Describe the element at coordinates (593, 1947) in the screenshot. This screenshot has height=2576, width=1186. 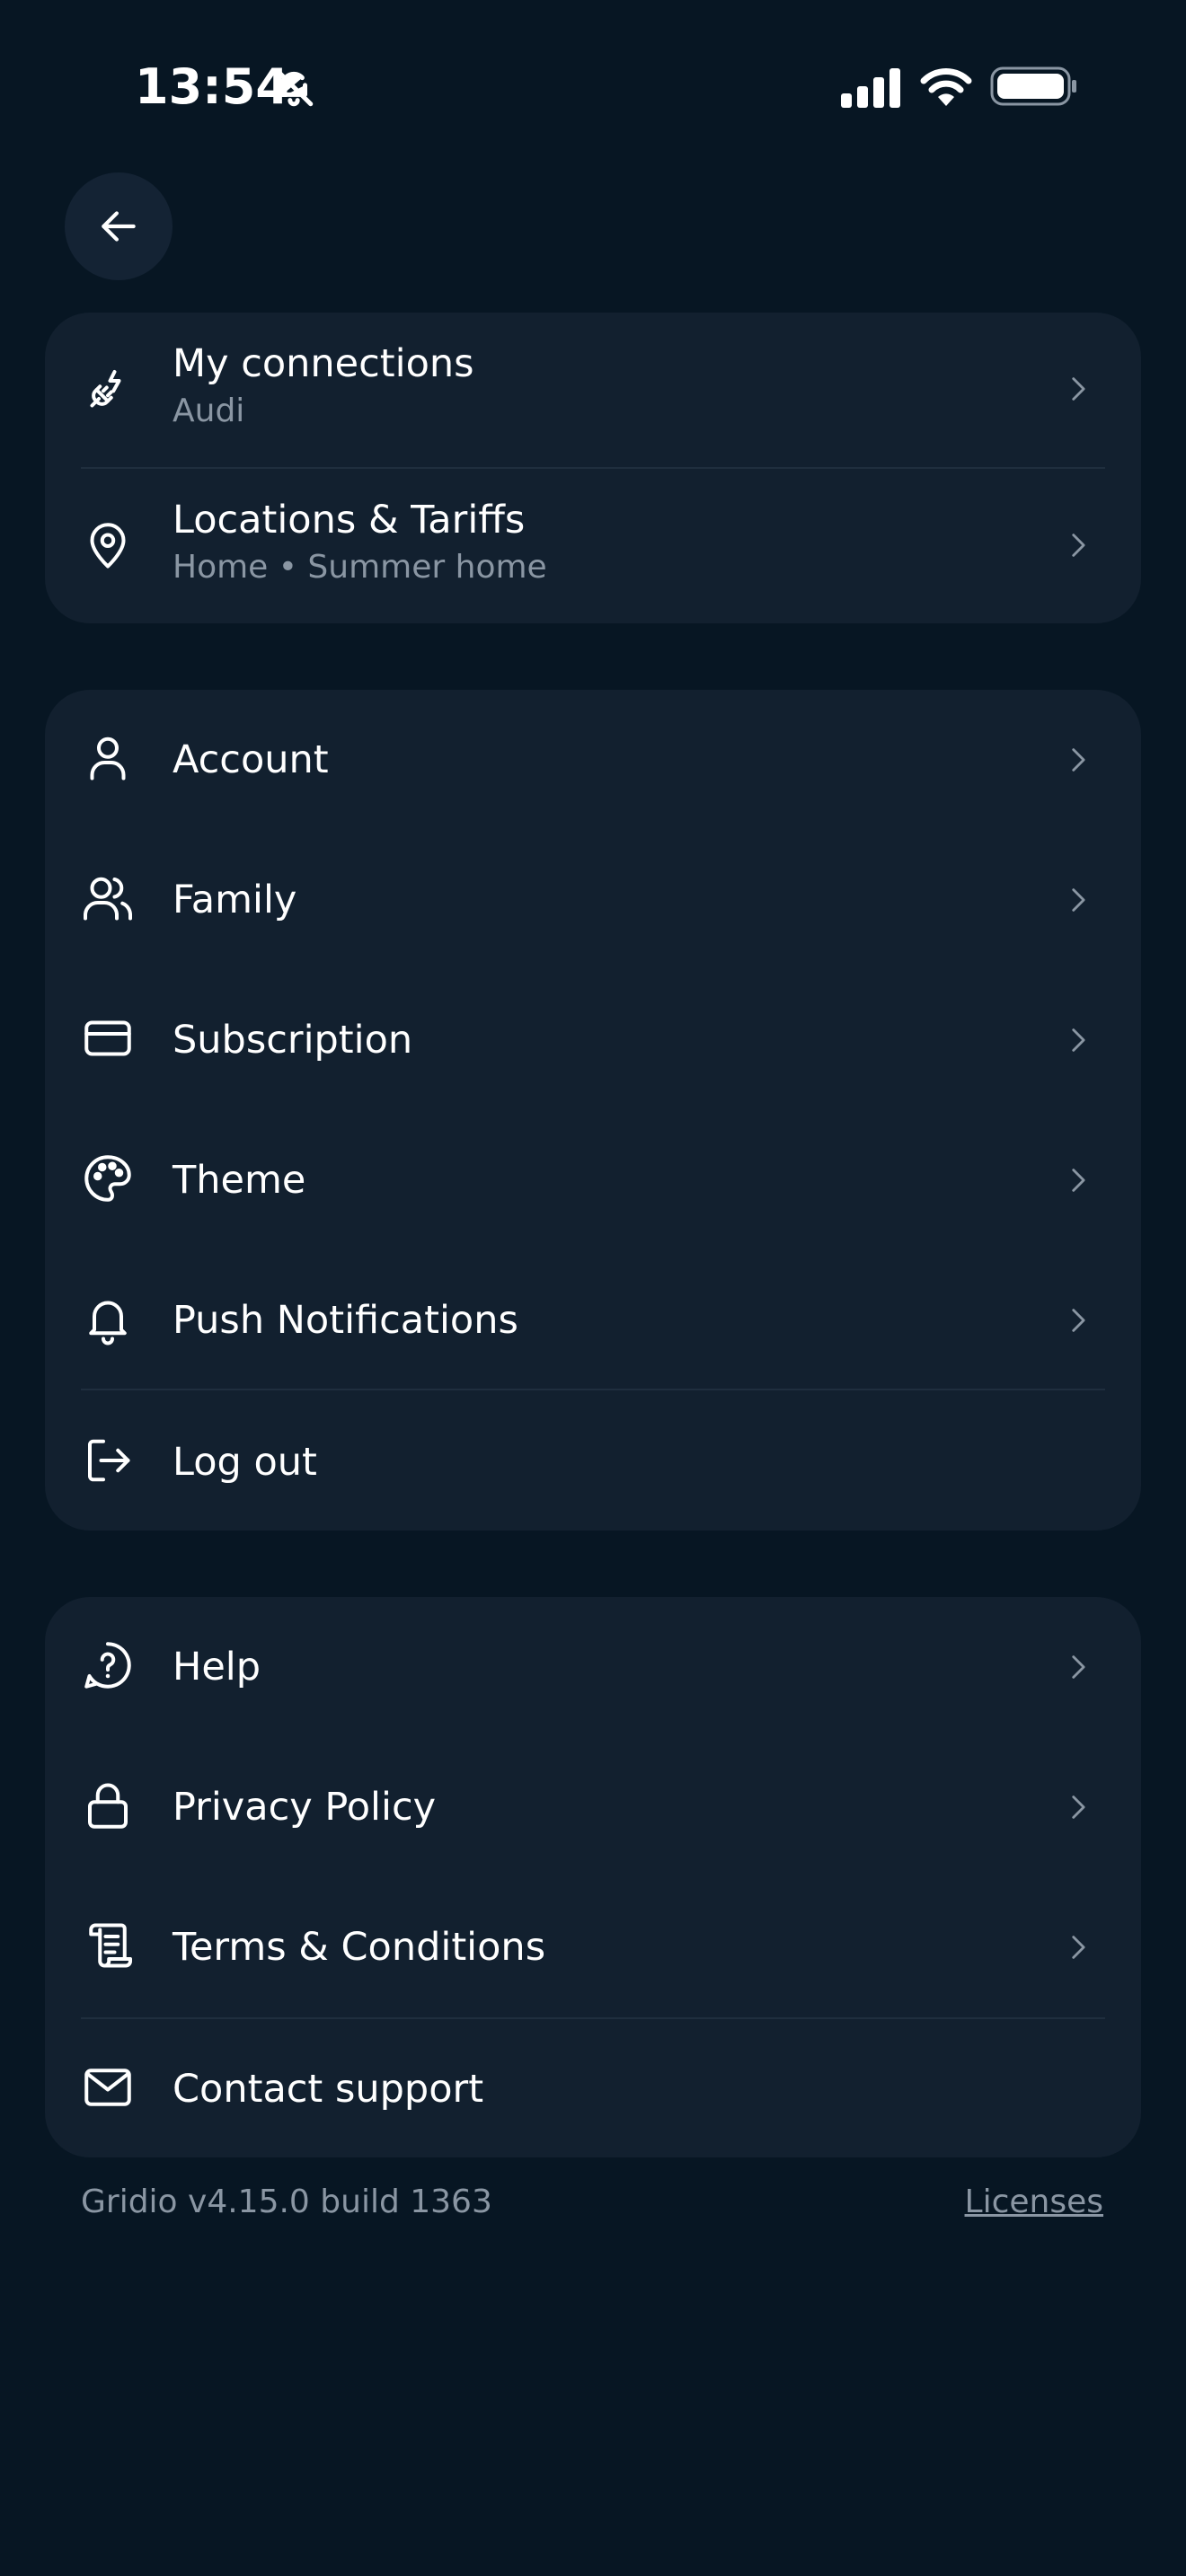
I see `terms-conditions-row: Terms & Conditions` at that location.